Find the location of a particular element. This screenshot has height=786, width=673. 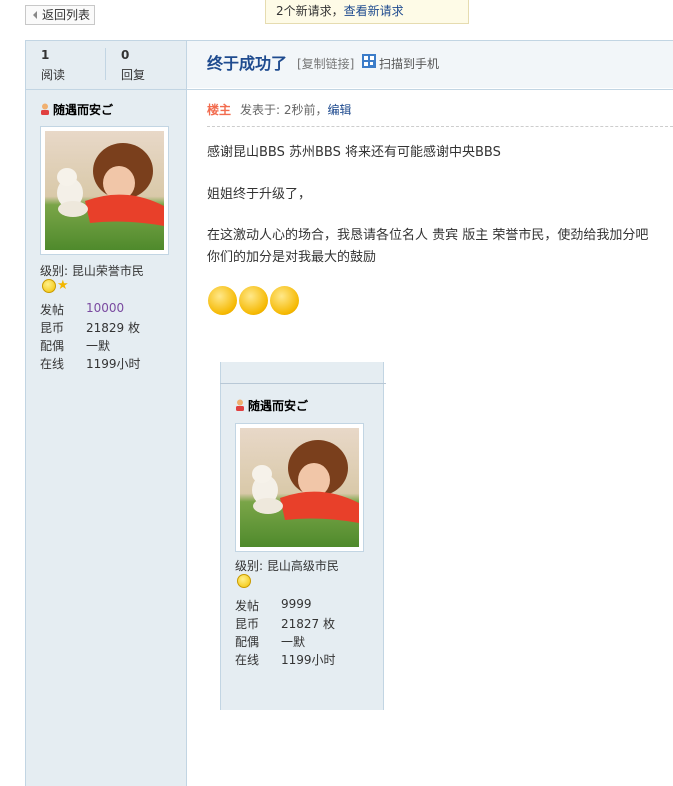

posted-time: 发表于: 2秒前， is located at coordinates (284, 110).